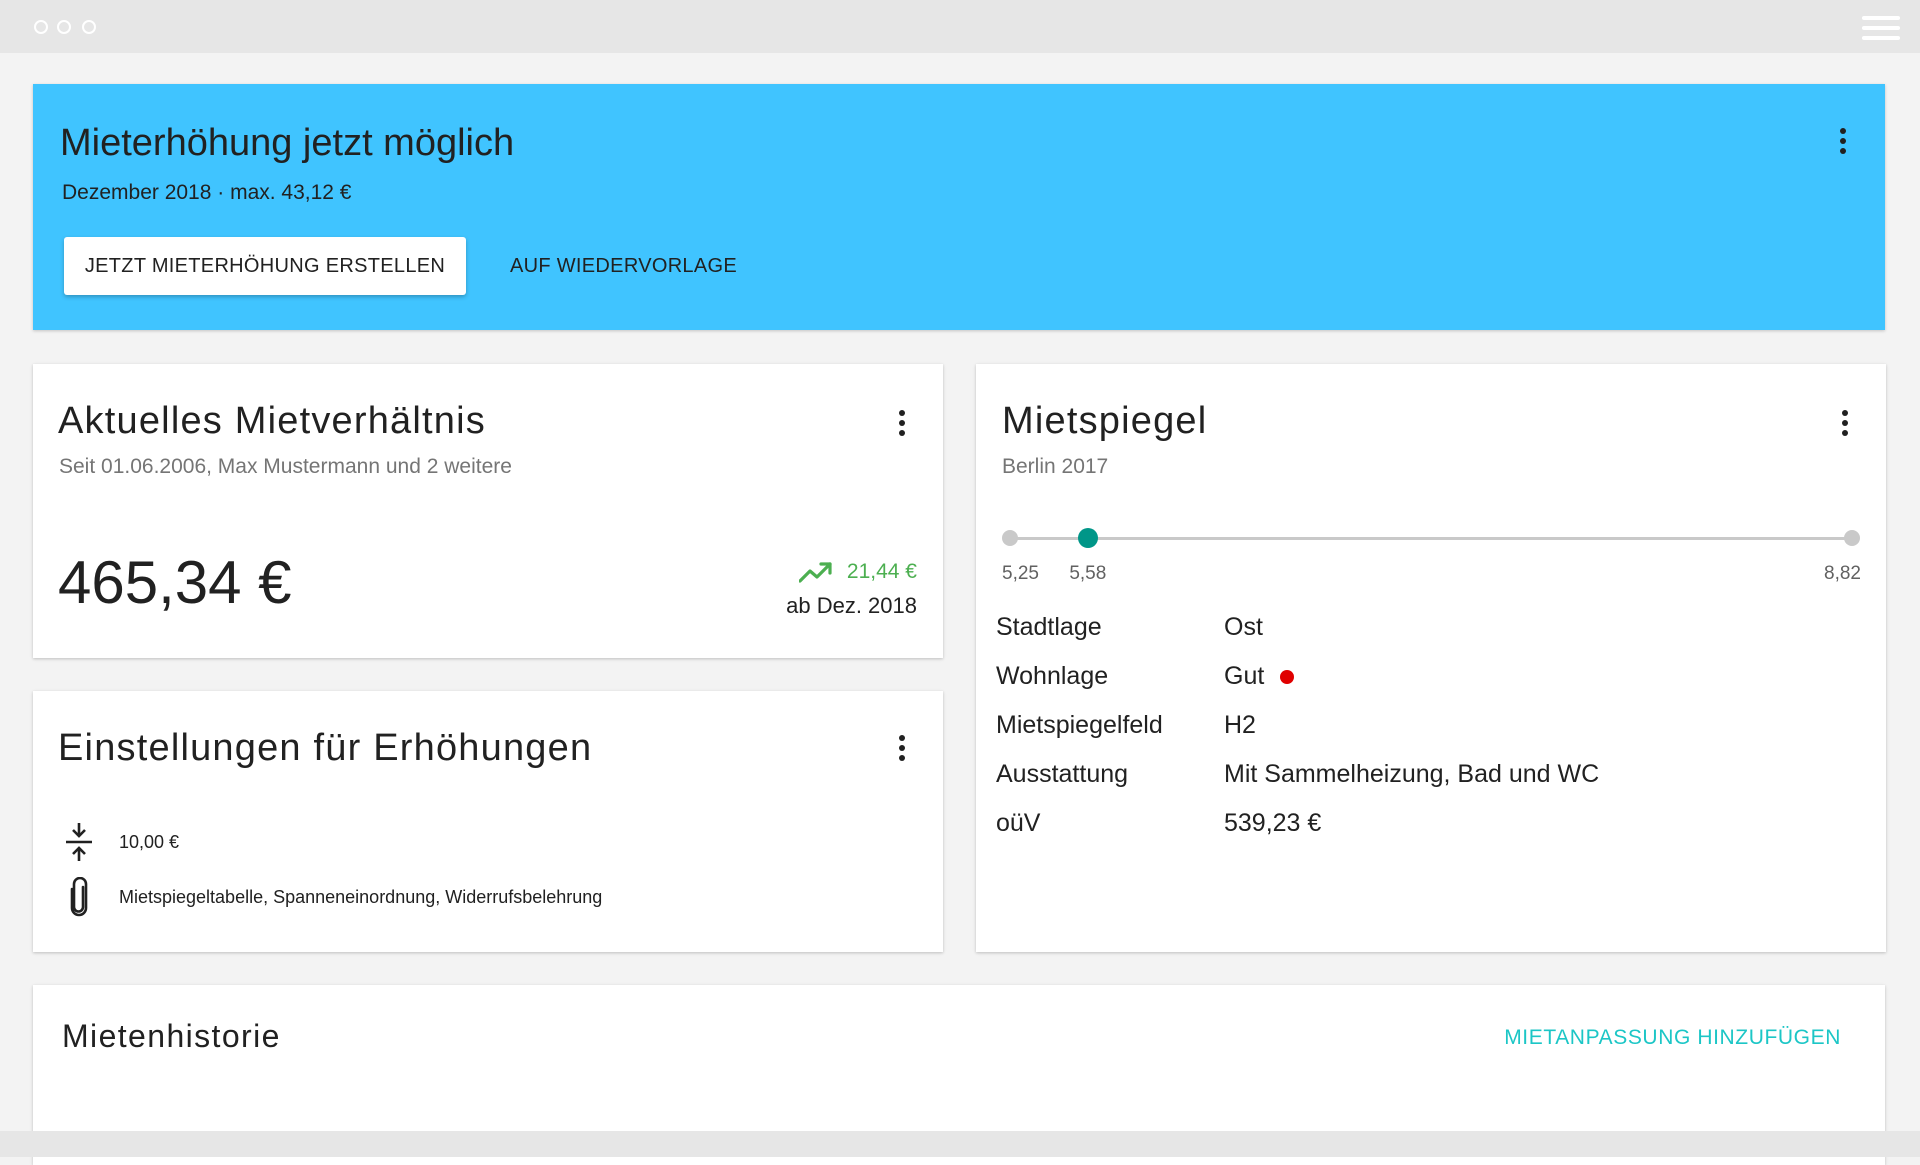 This screenshot has width=1920, height=1165. Describe the element at coordinates (272, 421) in the screenshot. I see `tenancy-title: Aktuelles Mietverhältnis` at that location.